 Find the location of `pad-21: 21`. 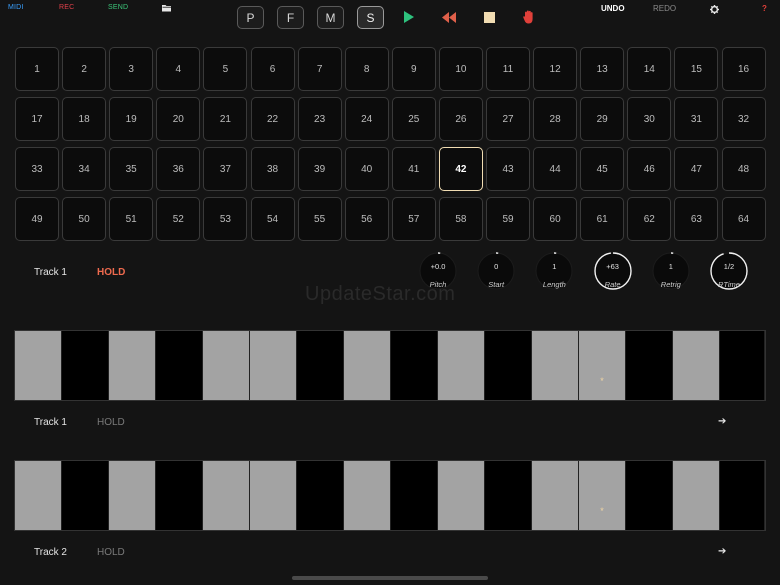

pad-21: 21 is located at coordinates (225, 119).